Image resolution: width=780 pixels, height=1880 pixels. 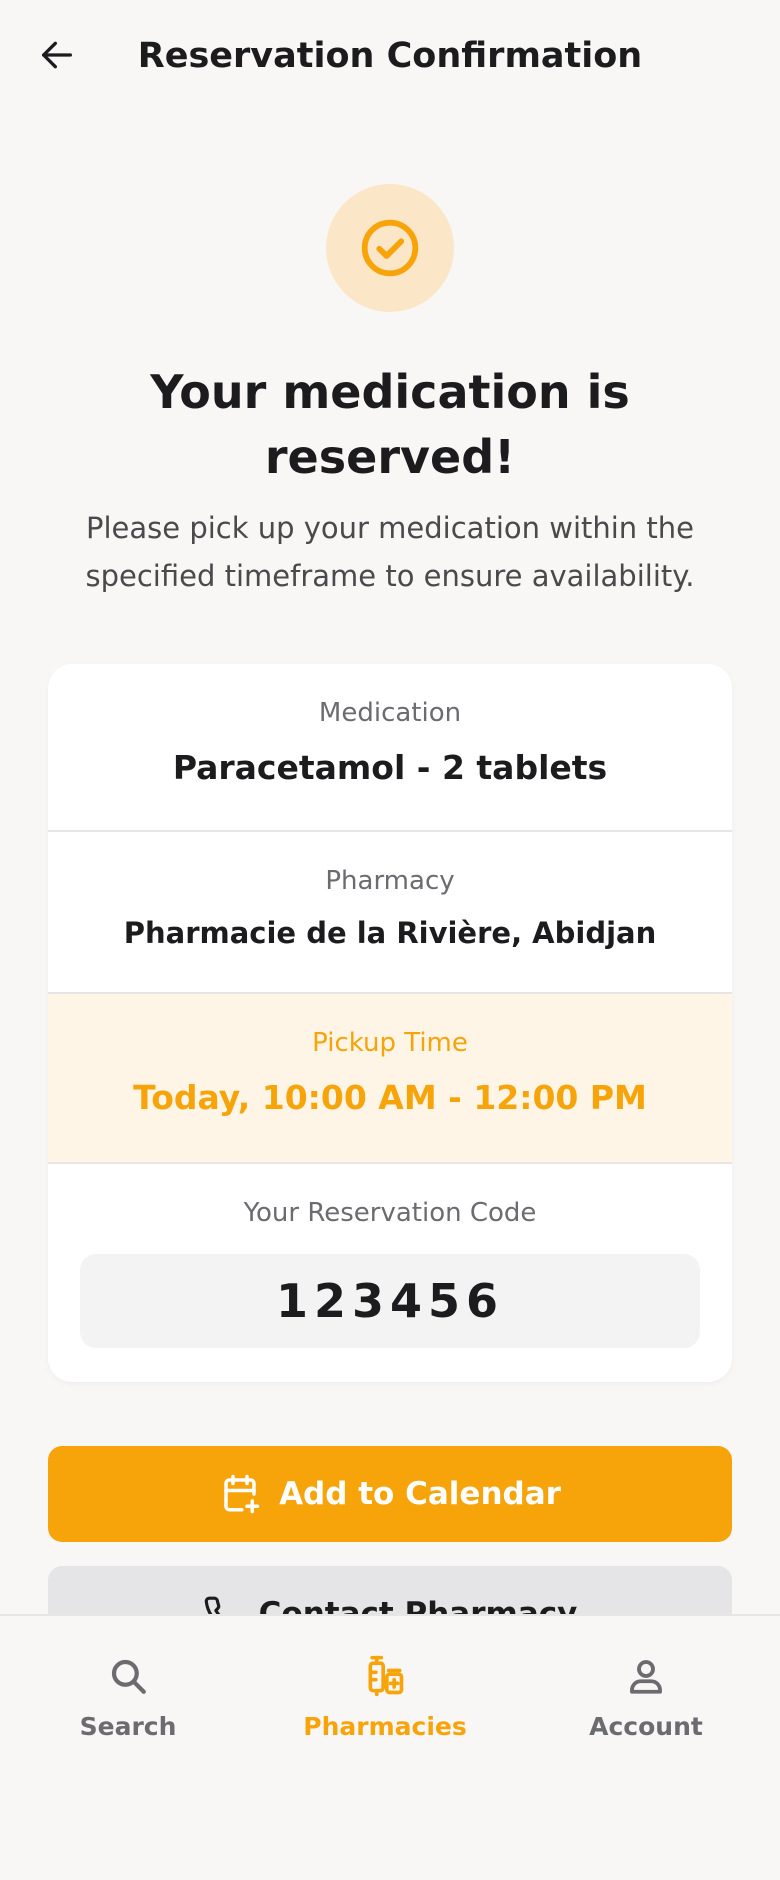 I want to click on bottom-navigation: Search Pharmacies Account, so click(x=390, y=1747).